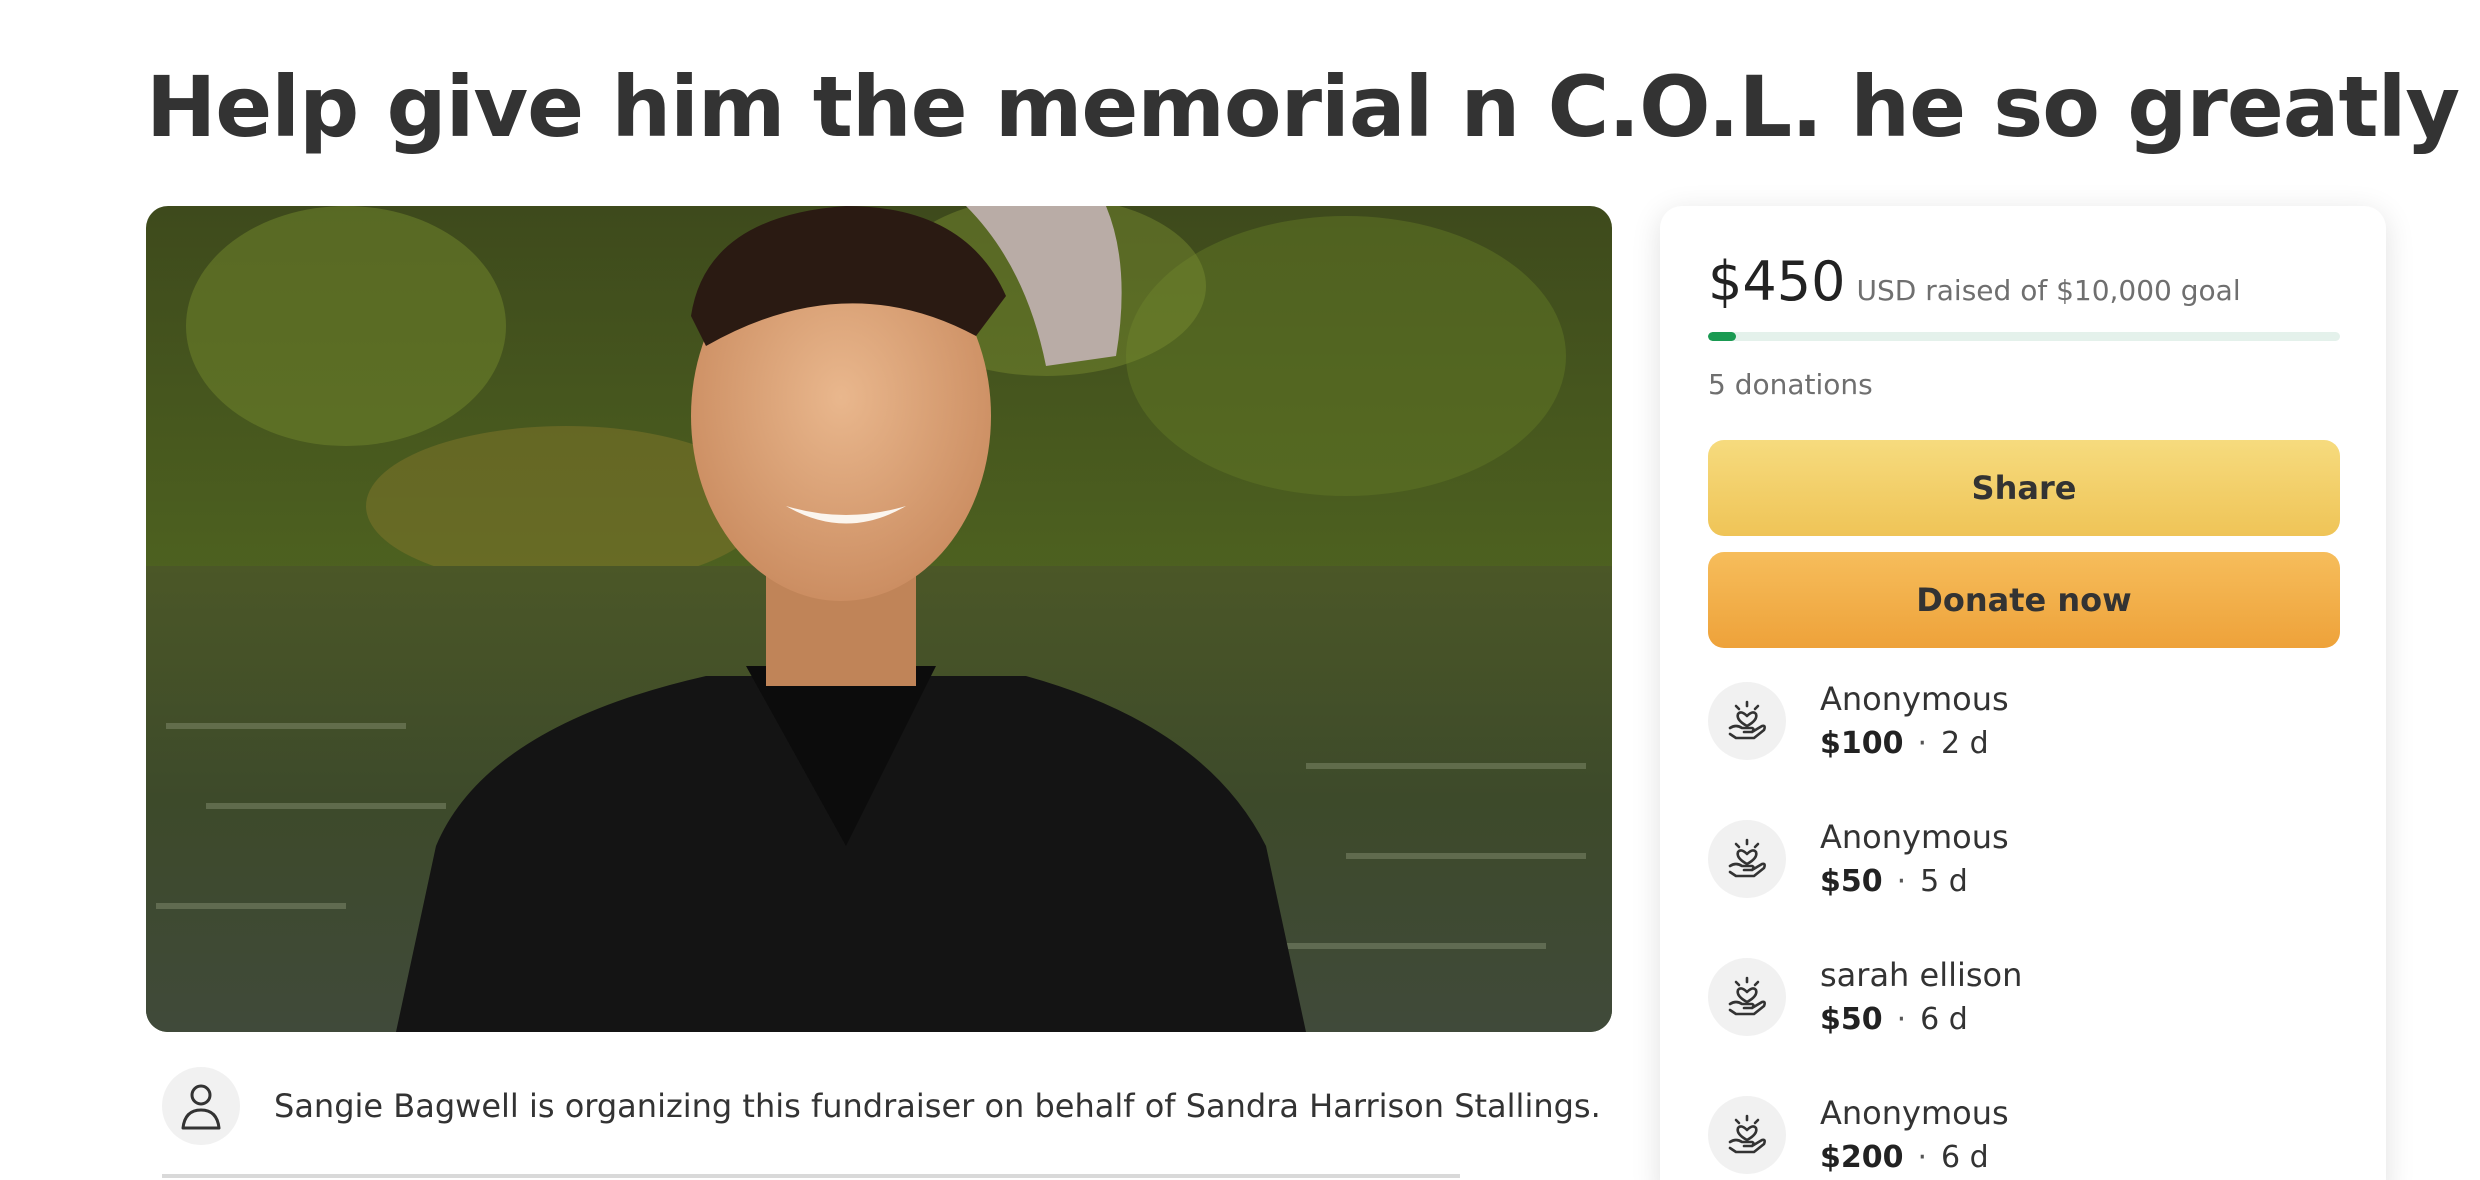  What do you see at coordinates (1894, 1019) in the screenshot?
I see `donation-meta: $50 · 6 d` at bounding box center [1894, 1019].